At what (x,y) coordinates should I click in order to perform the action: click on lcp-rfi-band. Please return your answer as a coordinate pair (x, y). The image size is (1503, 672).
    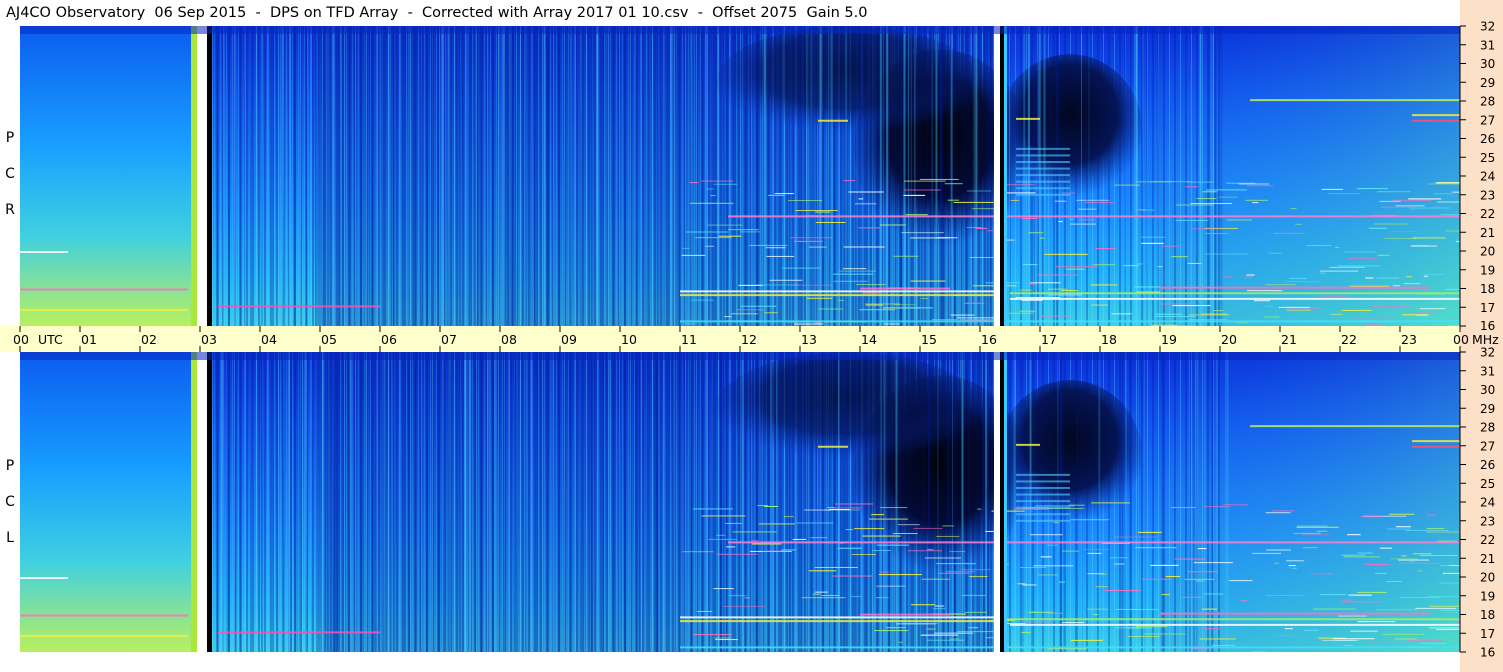
    Looking at the image, I should click on (1235, 624).